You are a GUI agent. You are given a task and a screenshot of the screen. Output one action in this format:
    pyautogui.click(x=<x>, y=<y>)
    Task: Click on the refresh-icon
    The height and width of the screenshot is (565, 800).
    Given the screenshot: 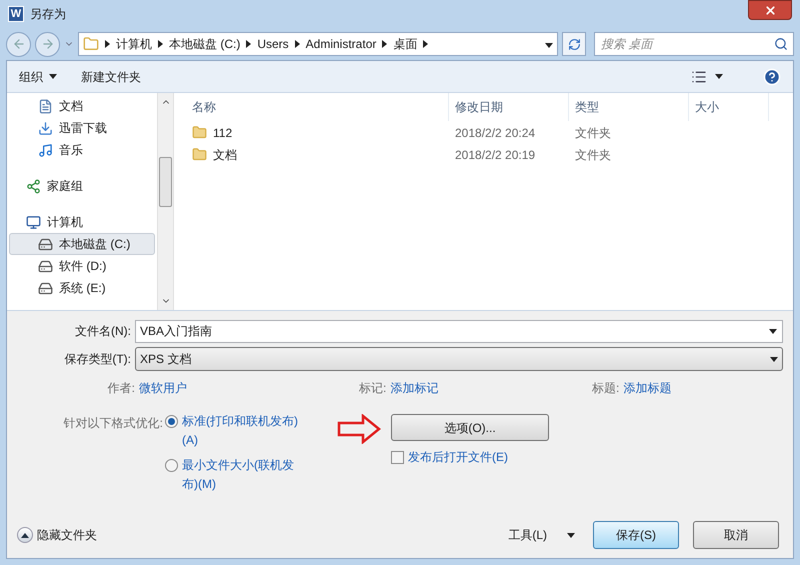 What is the action you would take?
    pyautogui.click(x=574, y=44)
    